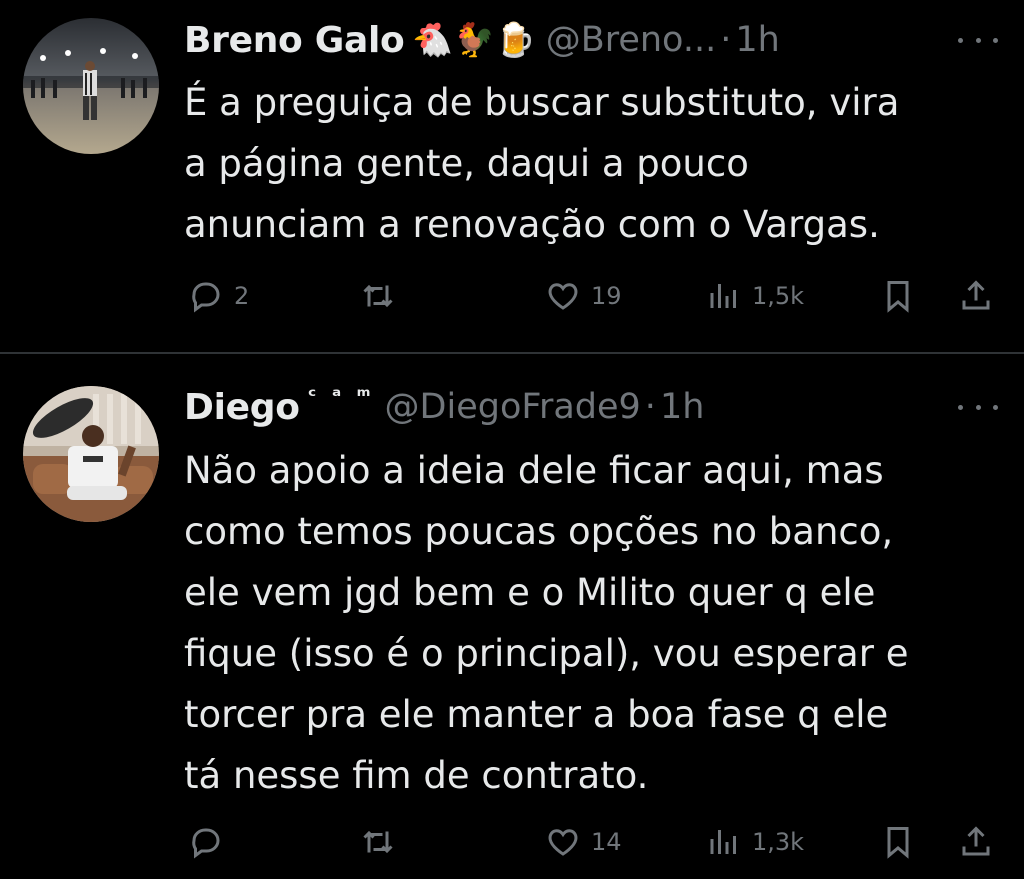 The width and height of the screenshot is (1024, 879). What do you see at coordinates (294, 40) in the screenshot?
I see `author-name: Breno Galo` at bounding box center [294, 40].